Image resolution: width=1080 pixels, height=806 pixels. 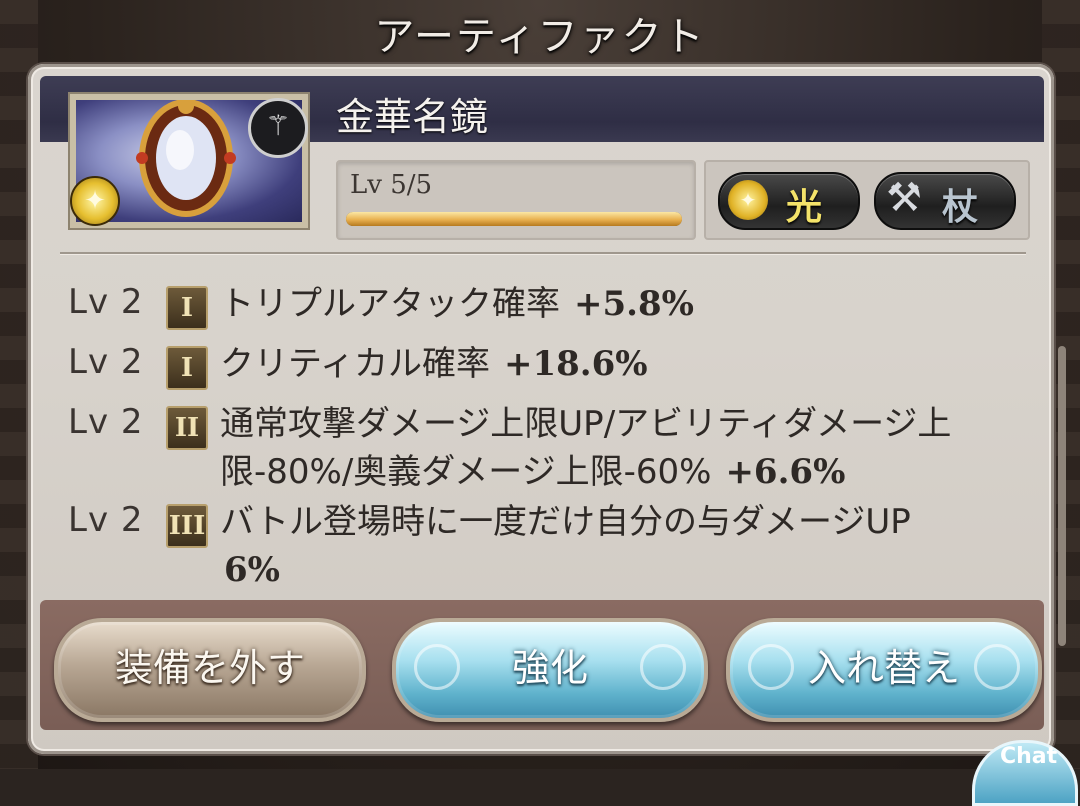 I want to click on skill-value: +18.6%, so click(x=575, y=364).